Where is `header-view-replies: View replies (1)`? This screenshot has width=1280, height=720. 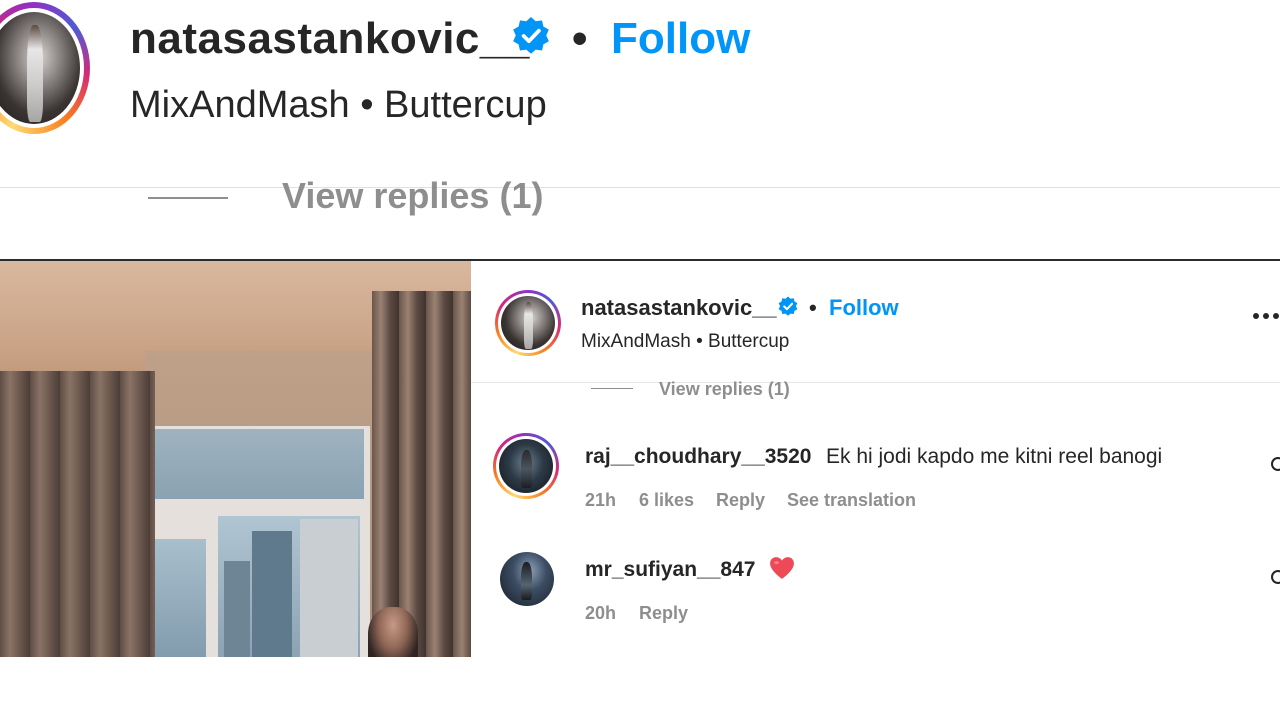
header-view-replies: View replies (1) is located at coordinates (412, 196).